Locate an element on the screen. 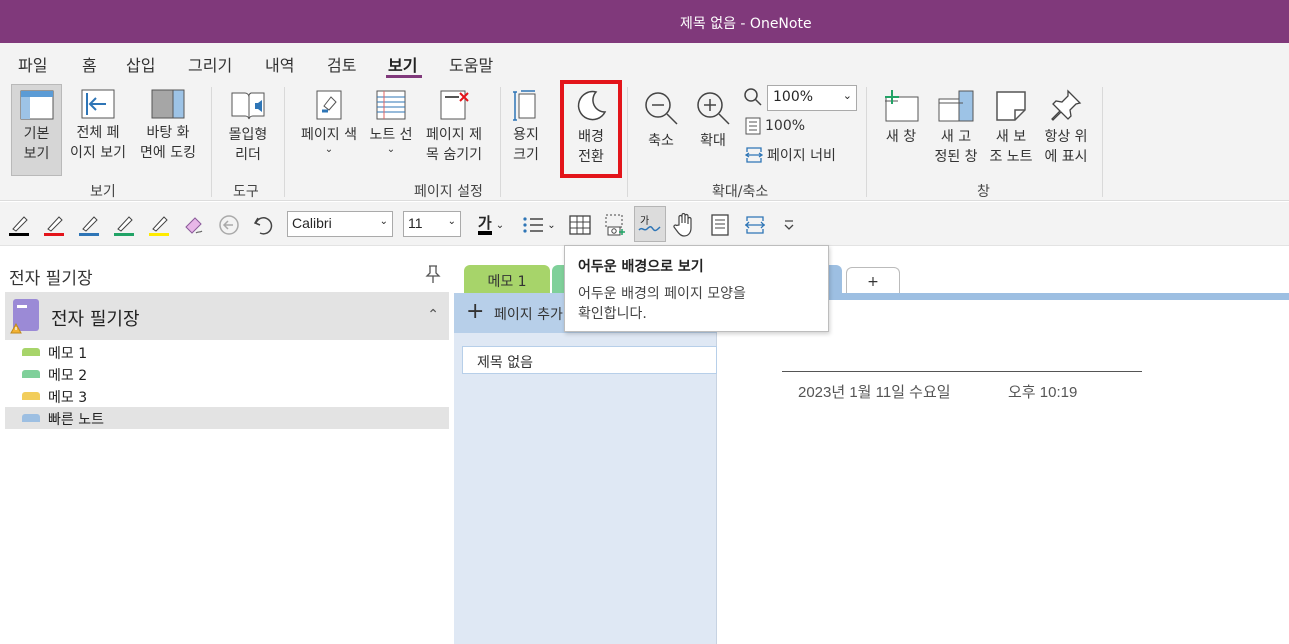 The image size is (1289, 644). zoom-out-button: 축소 is located at coordinates (661, 120).